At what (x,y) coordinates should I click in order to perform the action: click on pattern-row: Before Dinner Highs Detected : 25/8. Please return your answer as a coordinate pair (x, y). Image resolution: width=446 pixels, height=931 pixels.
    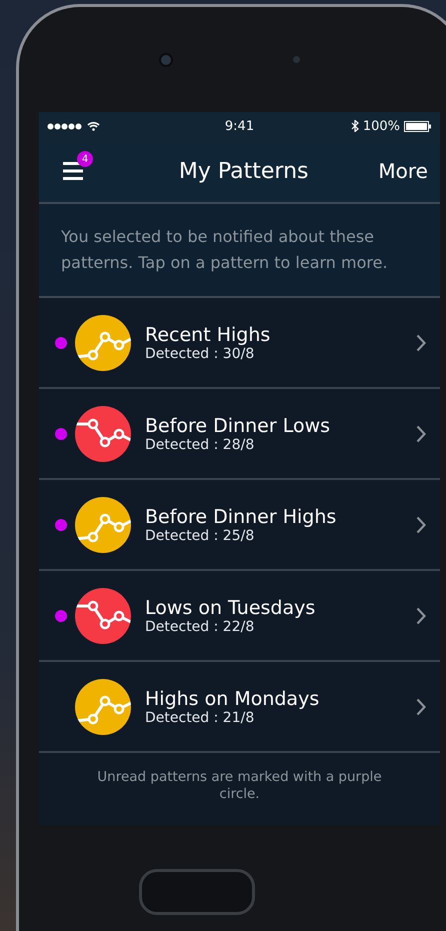
    Looking at the image, I should click on (239, 525).